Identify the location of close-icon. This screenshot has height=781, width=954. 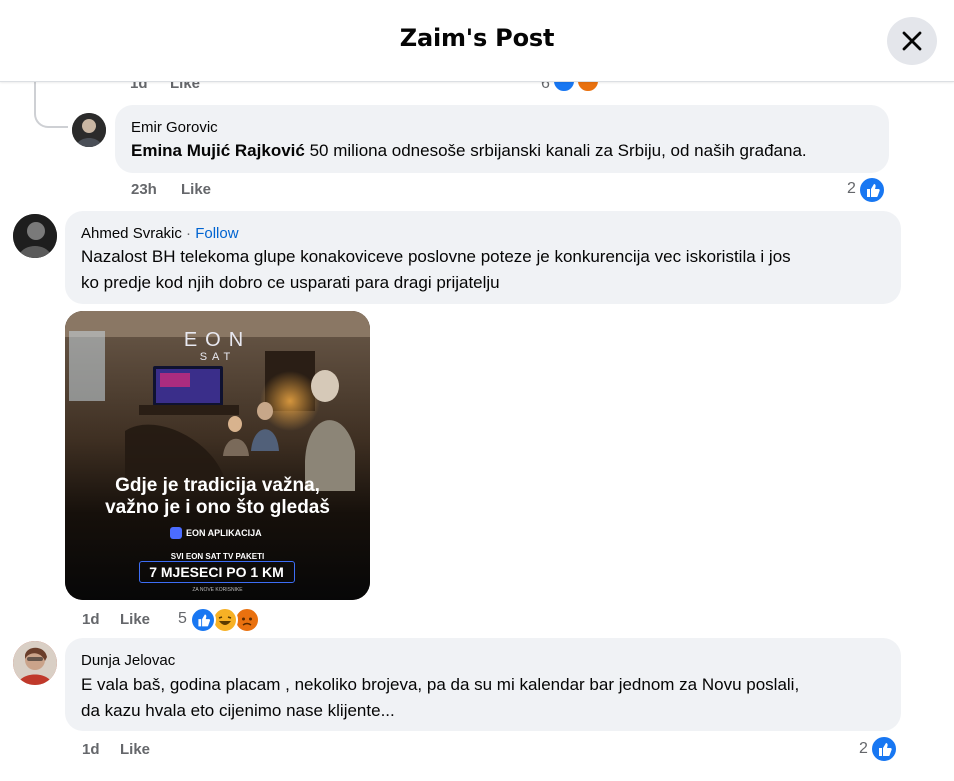
(912, 41).